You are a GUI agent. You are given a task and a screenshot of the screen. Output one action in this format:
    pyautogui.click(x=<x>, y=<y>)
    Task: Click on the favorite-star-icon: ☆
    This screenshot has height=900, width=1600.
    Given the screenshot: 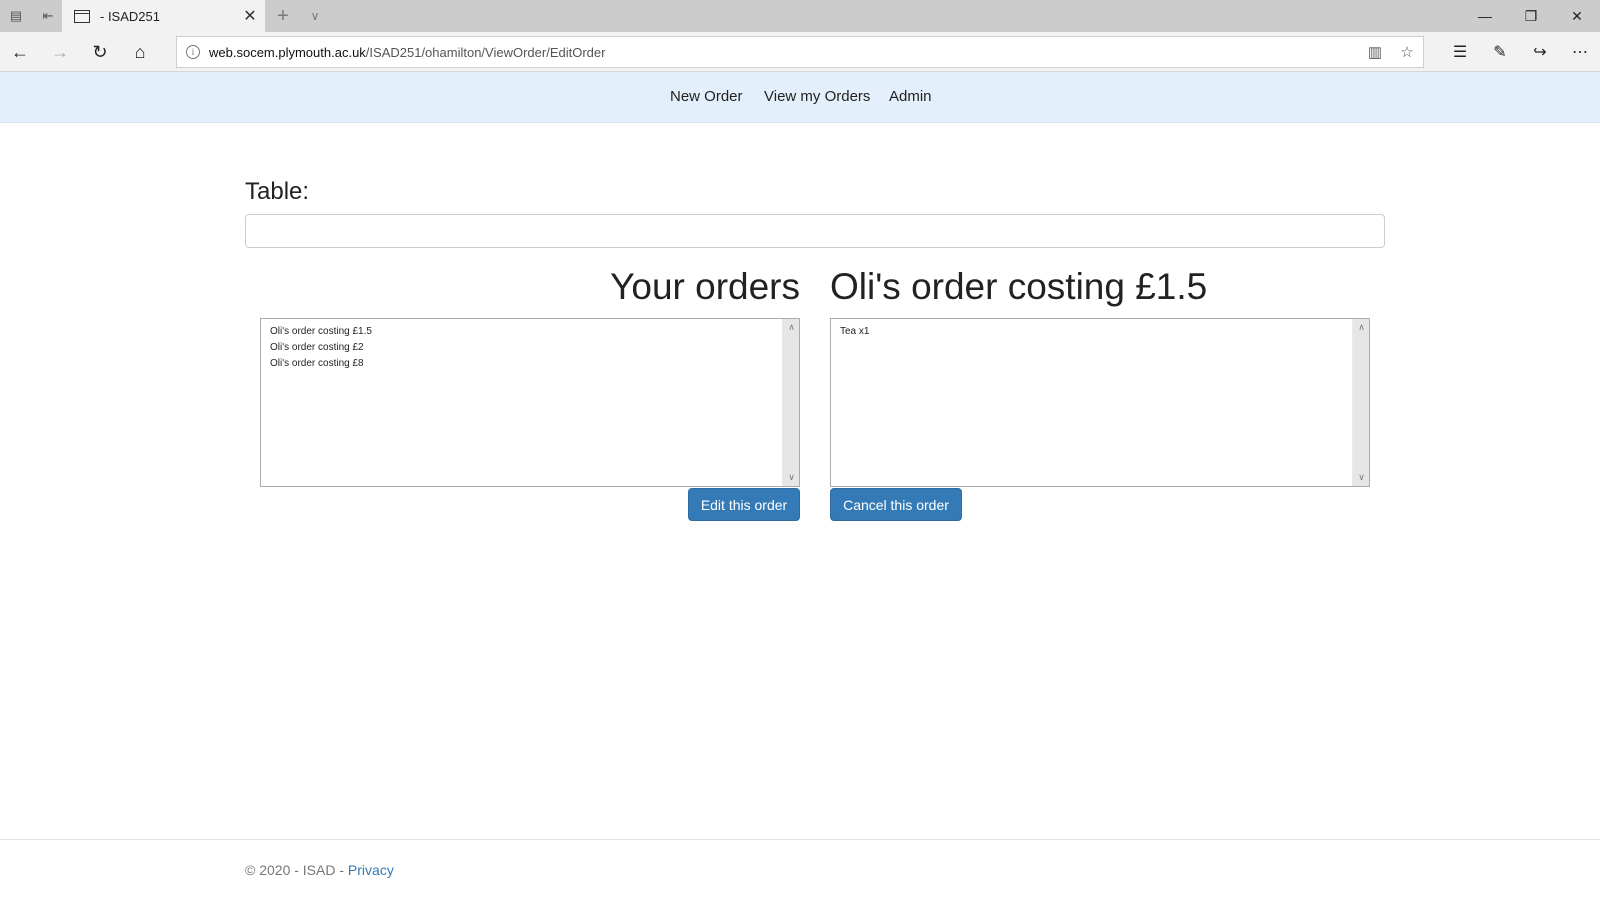 What is the action you would take?
    pyautogui.click(x=1407, y=52)
    